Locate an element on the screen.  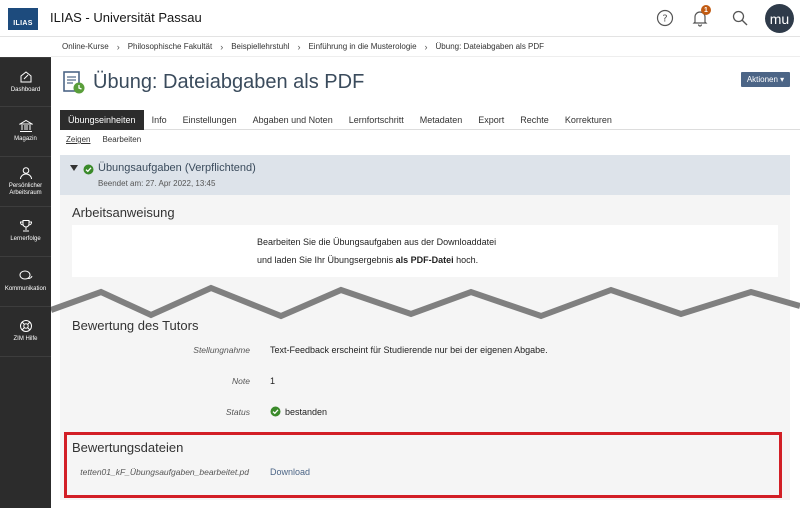
top-bar: ILIAS ILIAS - Universität Passau ? 1 mu is located at coordinates (400, 18).